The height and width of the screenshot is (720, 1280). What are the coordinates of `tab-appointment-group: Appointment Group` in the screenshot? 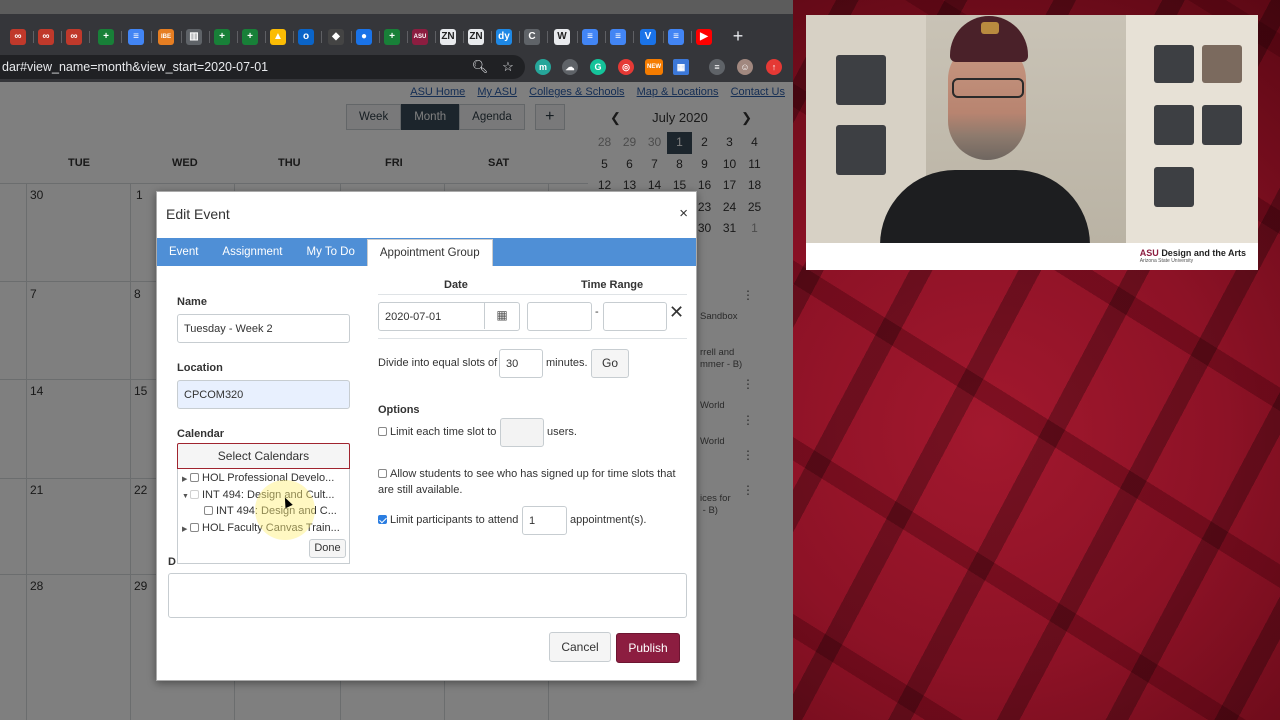 It's located at (429, 252).